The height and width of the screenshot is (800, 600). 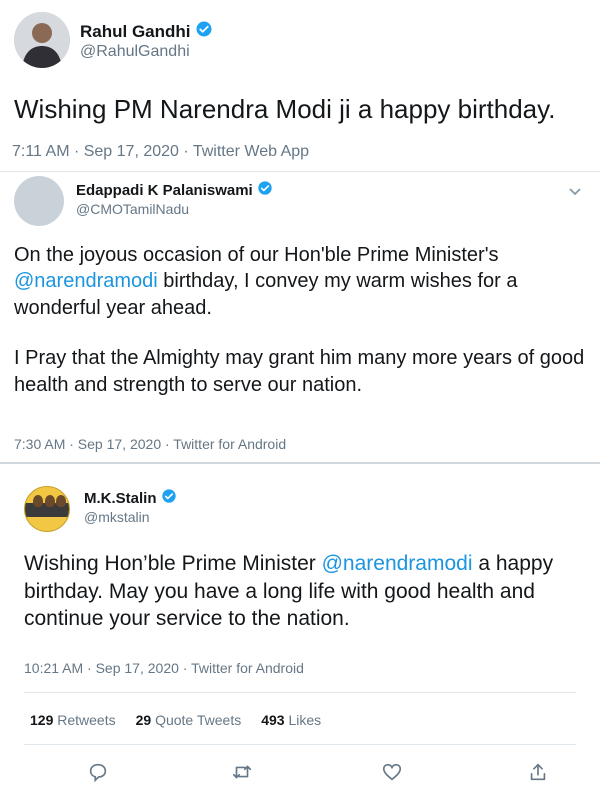 What do you see at coordinates (305, 720) in the screenshot?
I see `likes-label: Likes` at bounding box center [305, 720].